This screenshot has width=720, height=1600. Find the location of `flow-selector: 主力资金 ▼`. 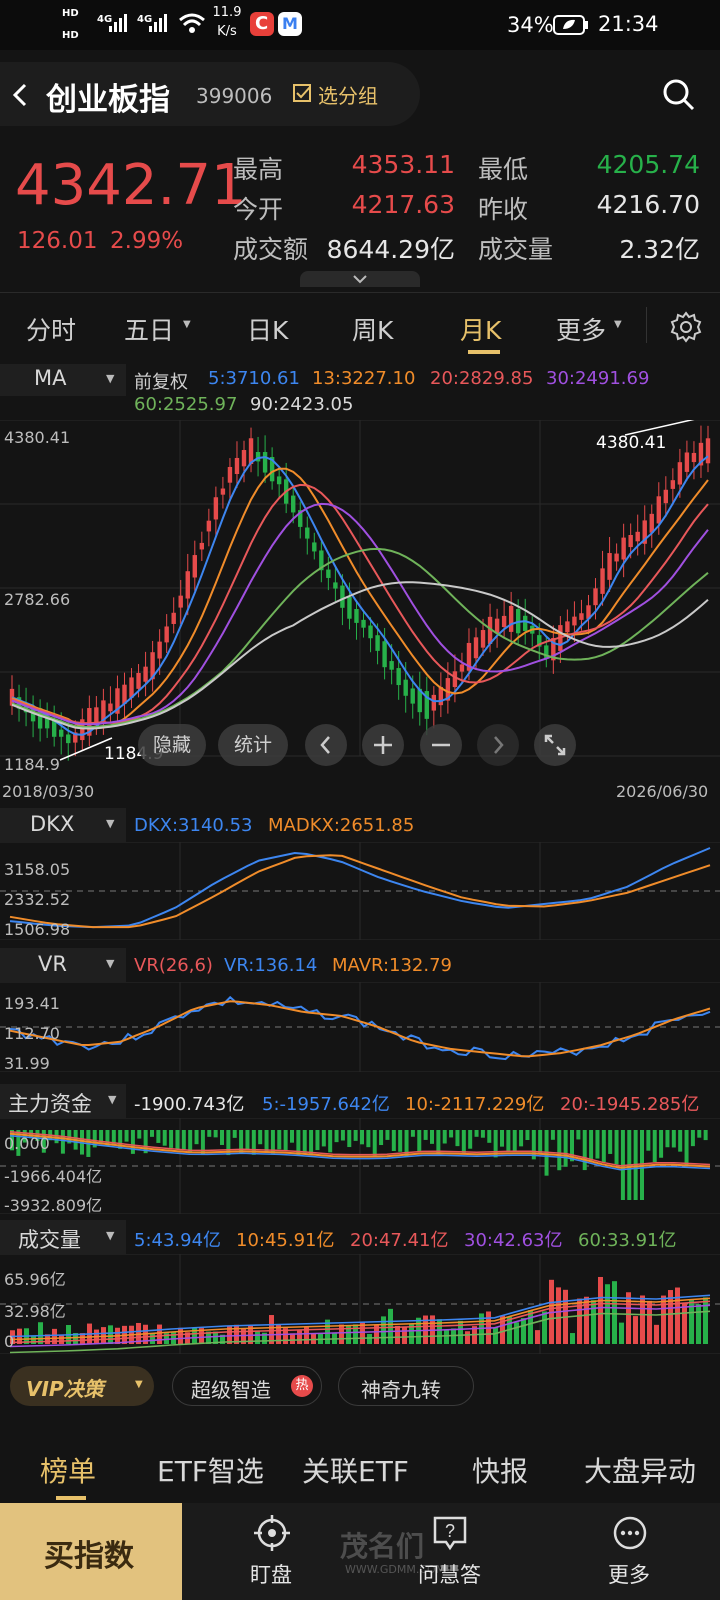

flow-selector: 主力资金 ▼ is located at coordinates (63, 1101).